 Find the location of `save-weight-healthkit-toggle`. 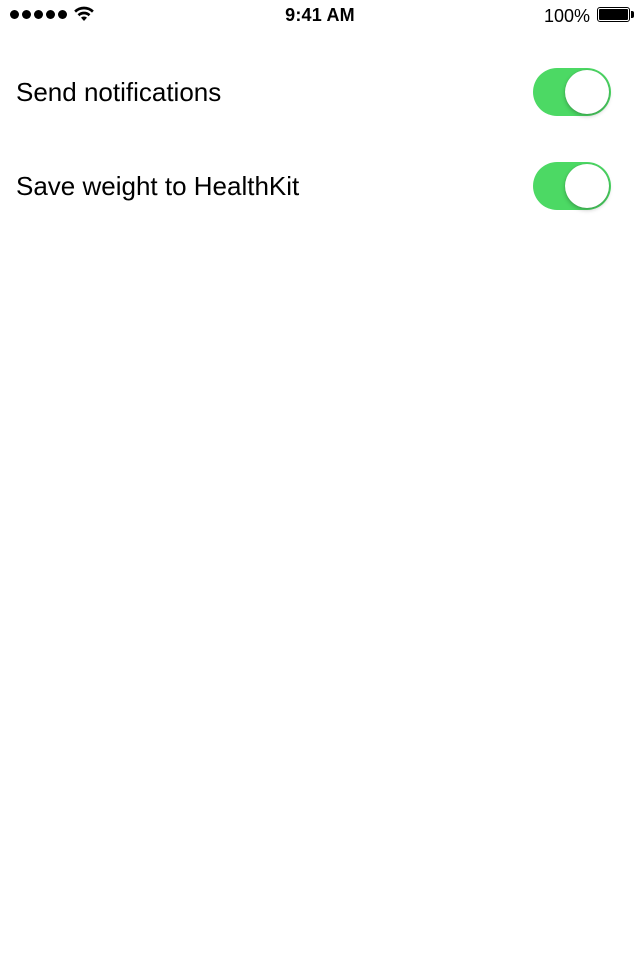

save-weight-healthkit-toggle is located at coordinates (572, 186).